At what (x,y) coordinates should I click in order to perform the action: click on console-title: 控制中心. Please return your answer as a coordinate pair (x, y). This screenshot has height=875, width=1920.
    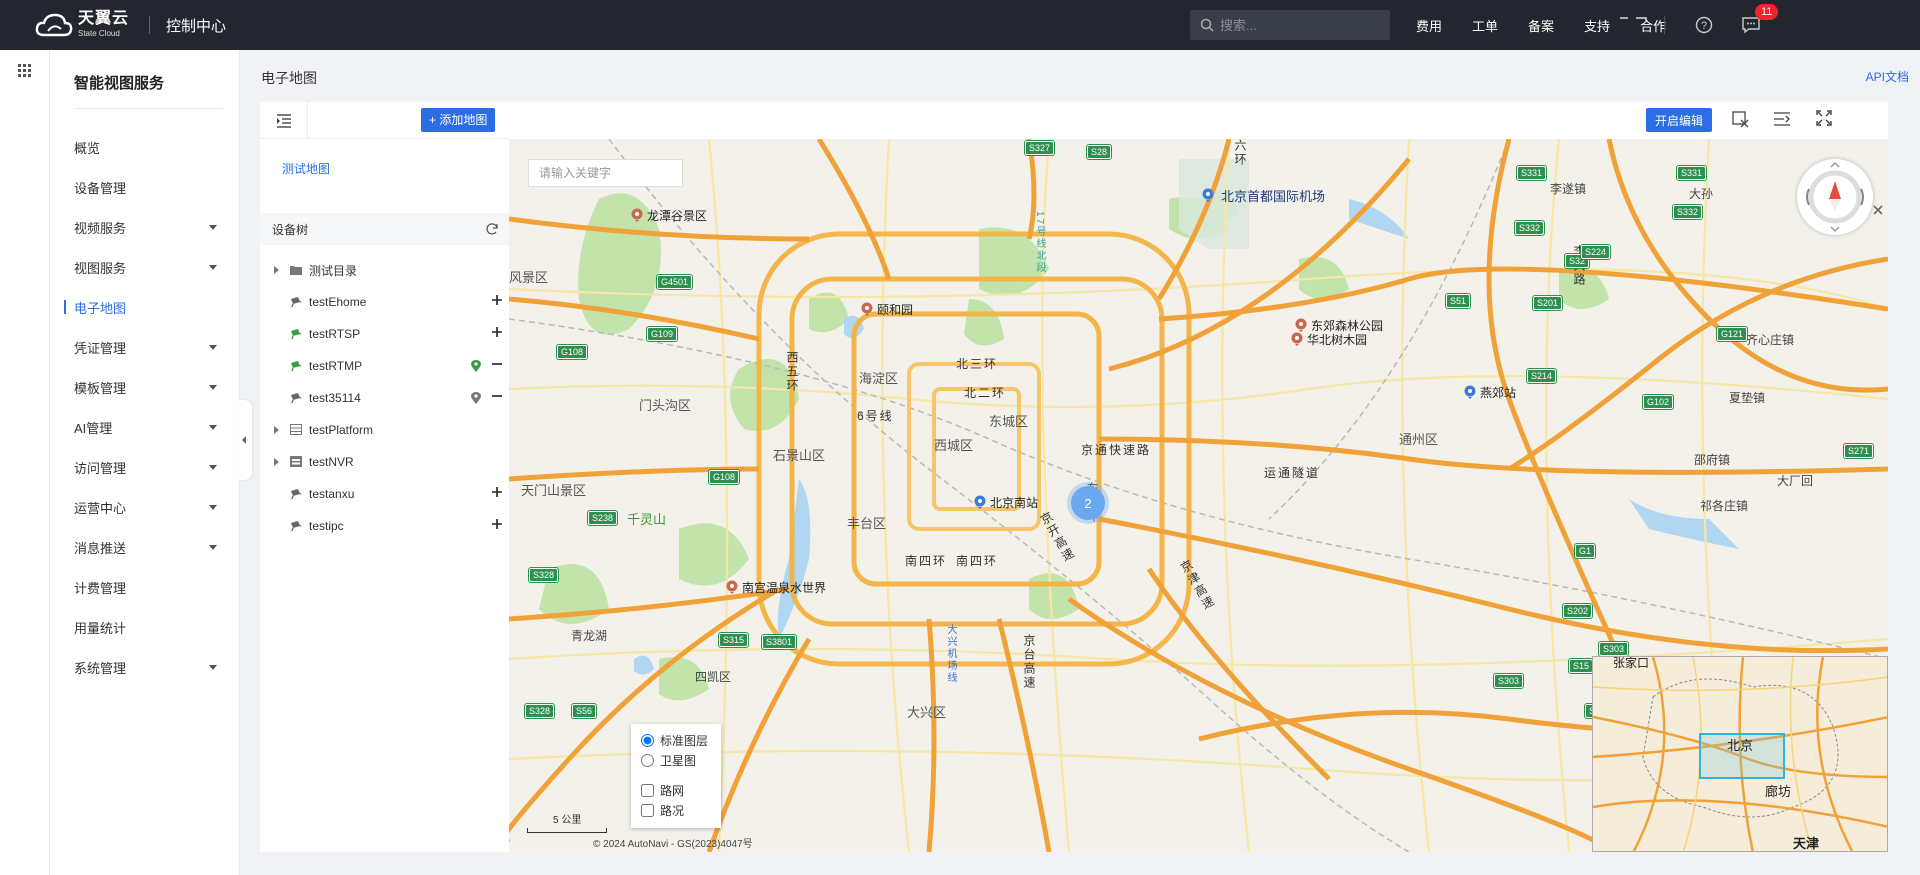
    Looking at the image, I should click on (196, 25).